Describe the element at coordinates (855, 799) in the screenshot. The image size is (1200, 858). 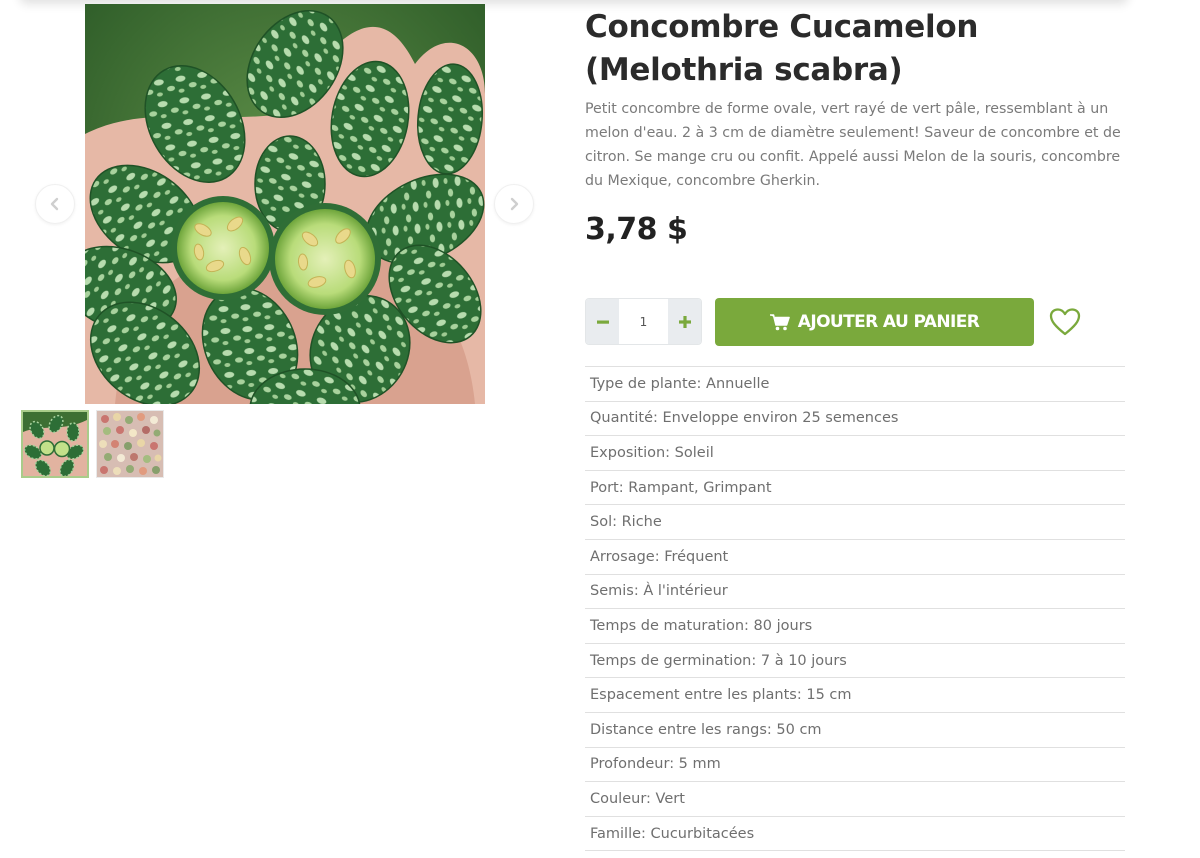
I see `spec-color: Couleur: Vert` at that location.